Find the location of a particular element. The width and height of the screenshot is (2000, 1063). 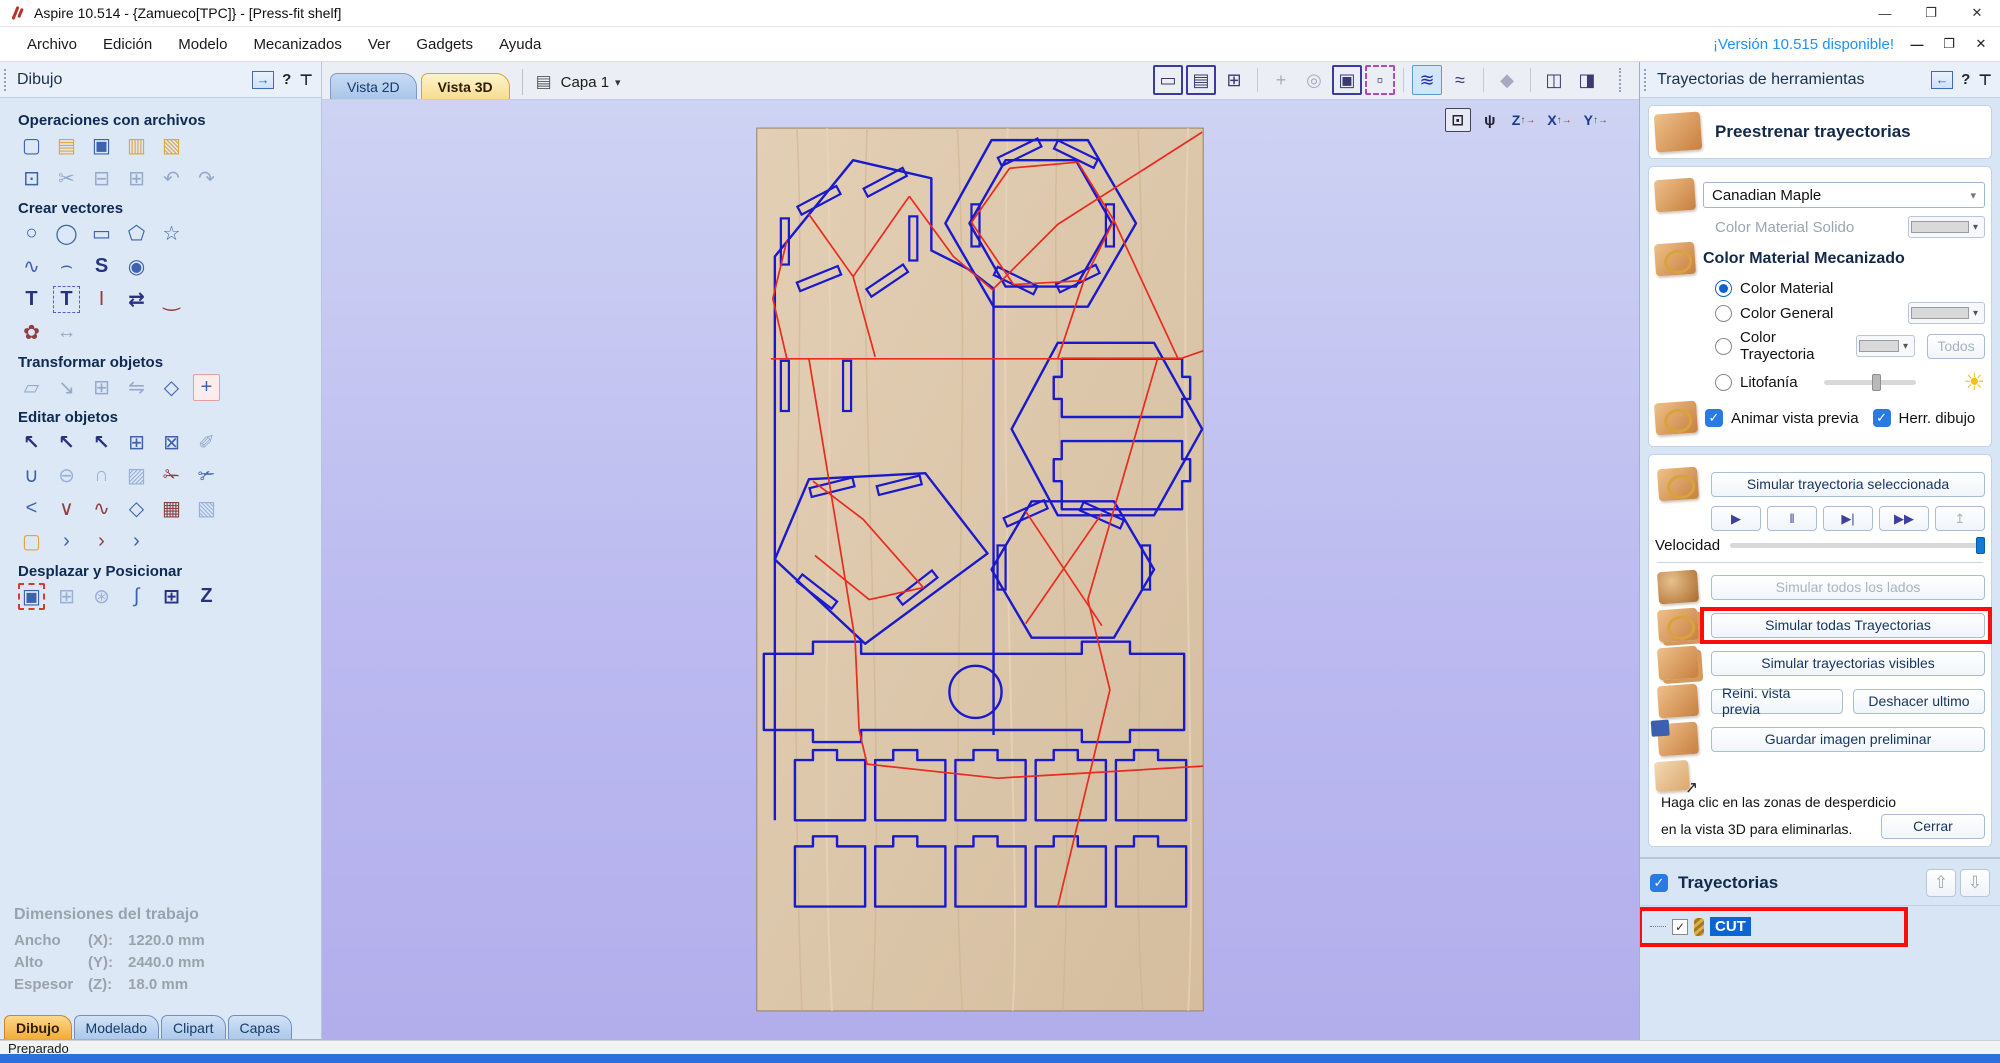

undo-icon: ↶ is located at coordinates (171, 178).